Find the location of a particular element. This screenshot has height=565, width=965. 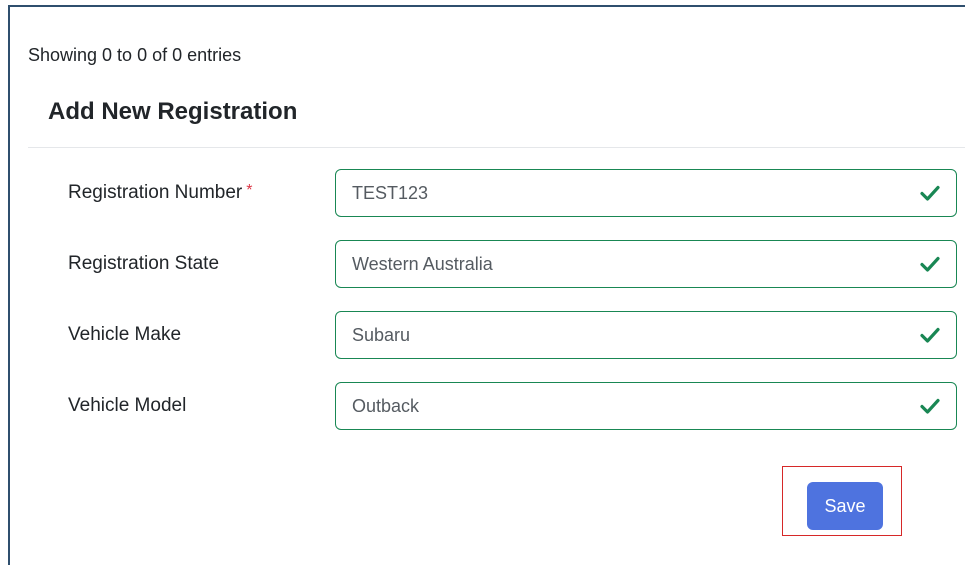

form-row-vehicle-model: Vehicle Model is located at coordinates (482, 406).